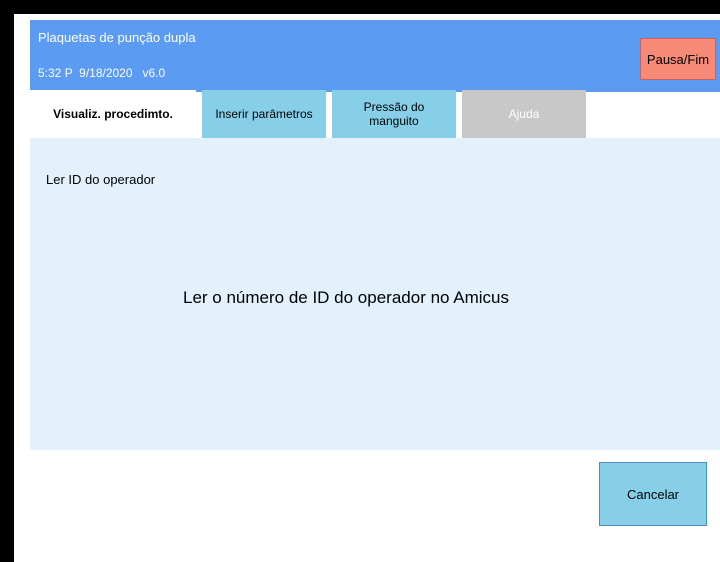 The height and width of the screenshot is (562, 720). I want to click on procedure-title: Plaquetas de punção dupla, so click(117, 37).